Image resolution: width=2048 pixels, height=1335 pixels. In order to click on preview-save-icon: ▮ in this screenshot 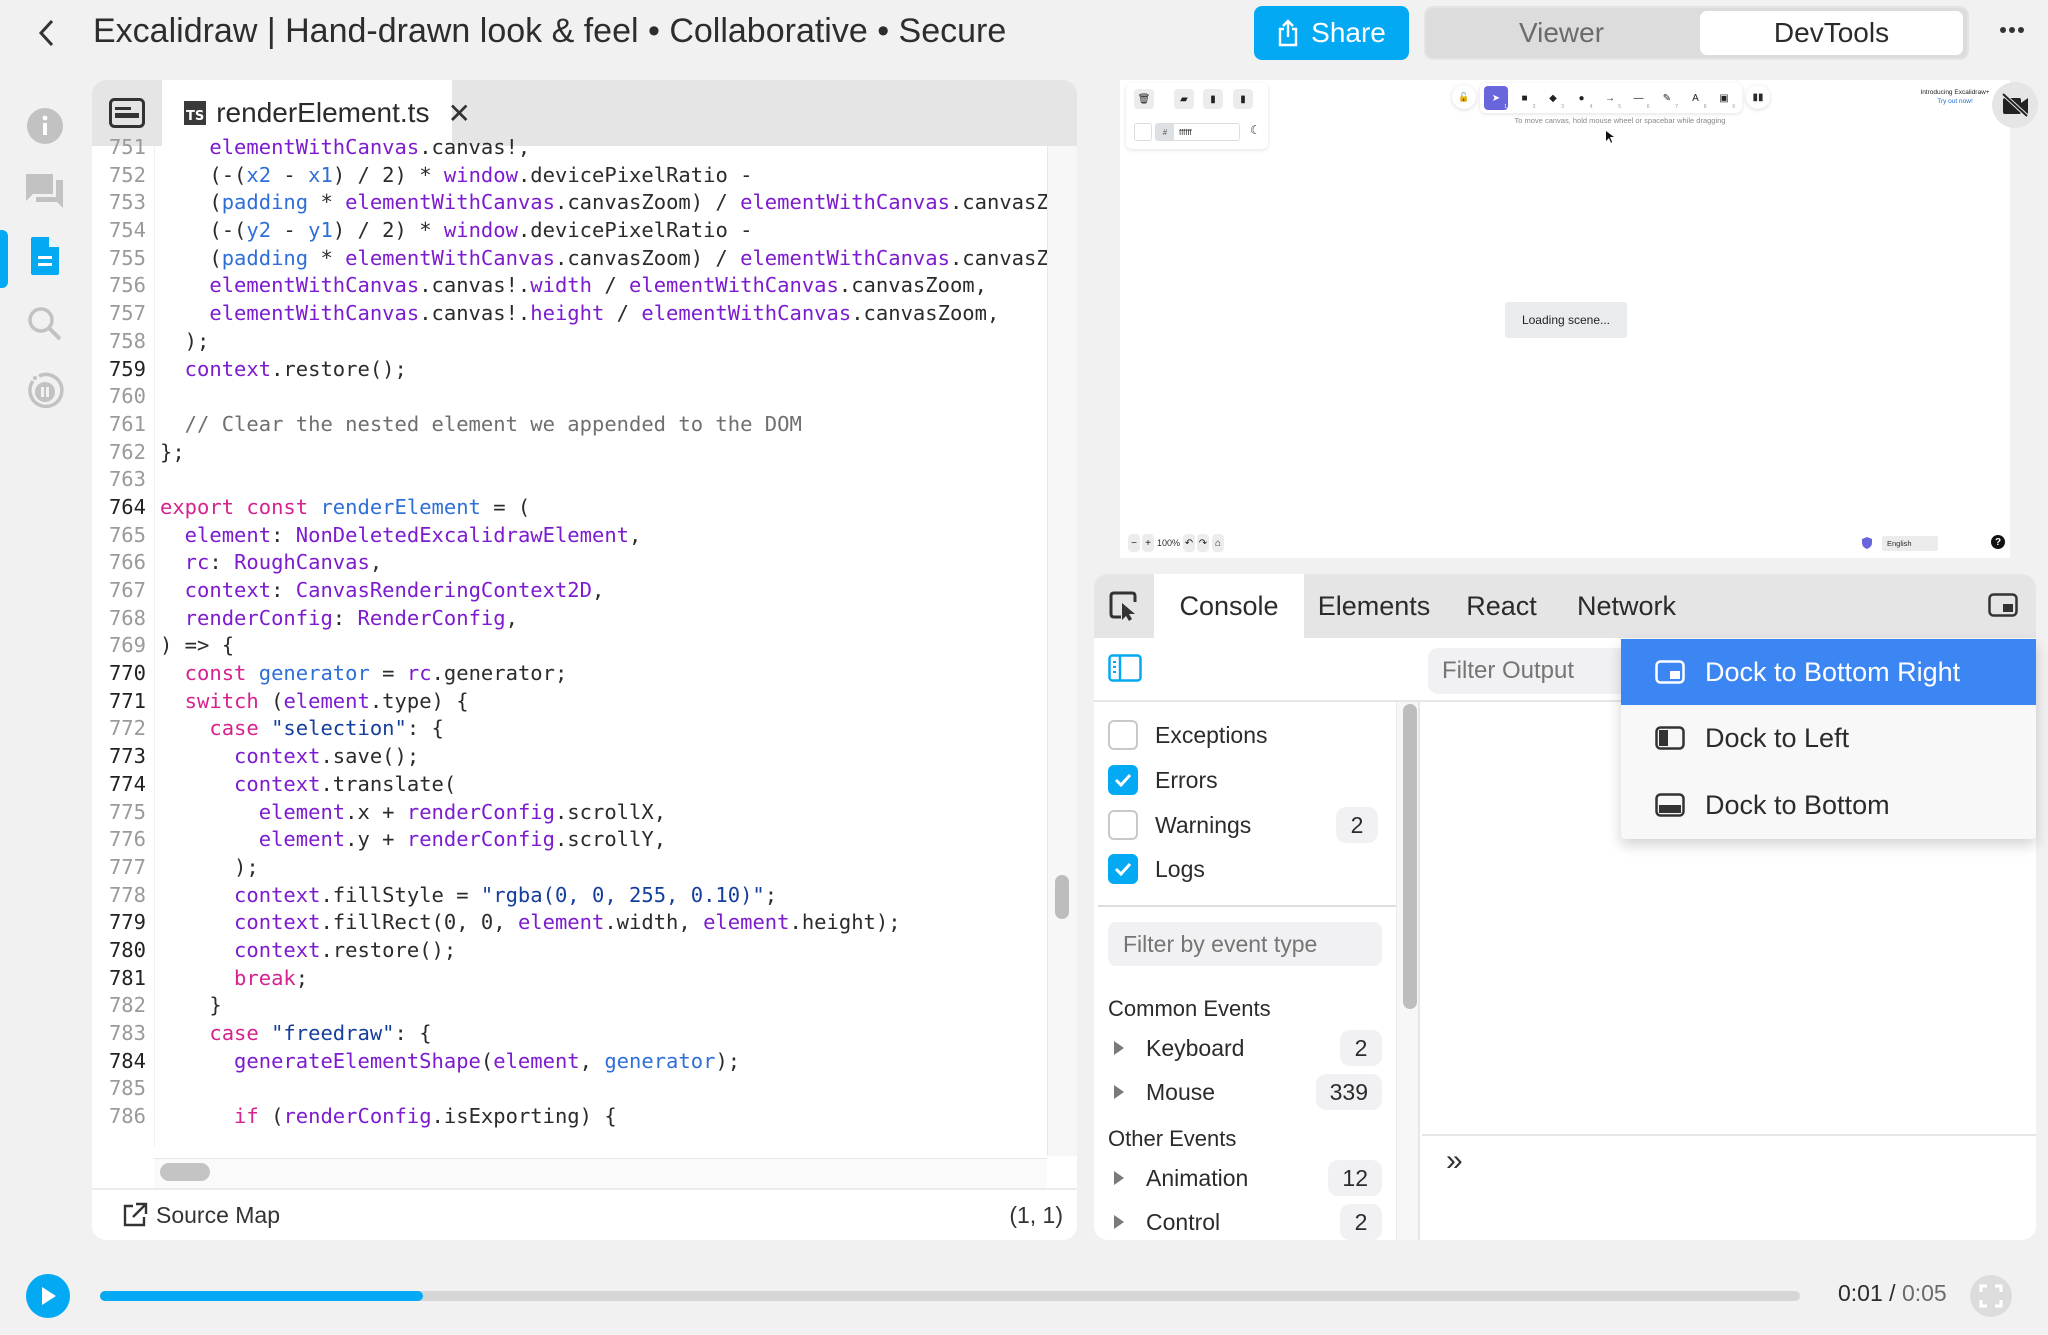, I will do `click(1213, 99)`.